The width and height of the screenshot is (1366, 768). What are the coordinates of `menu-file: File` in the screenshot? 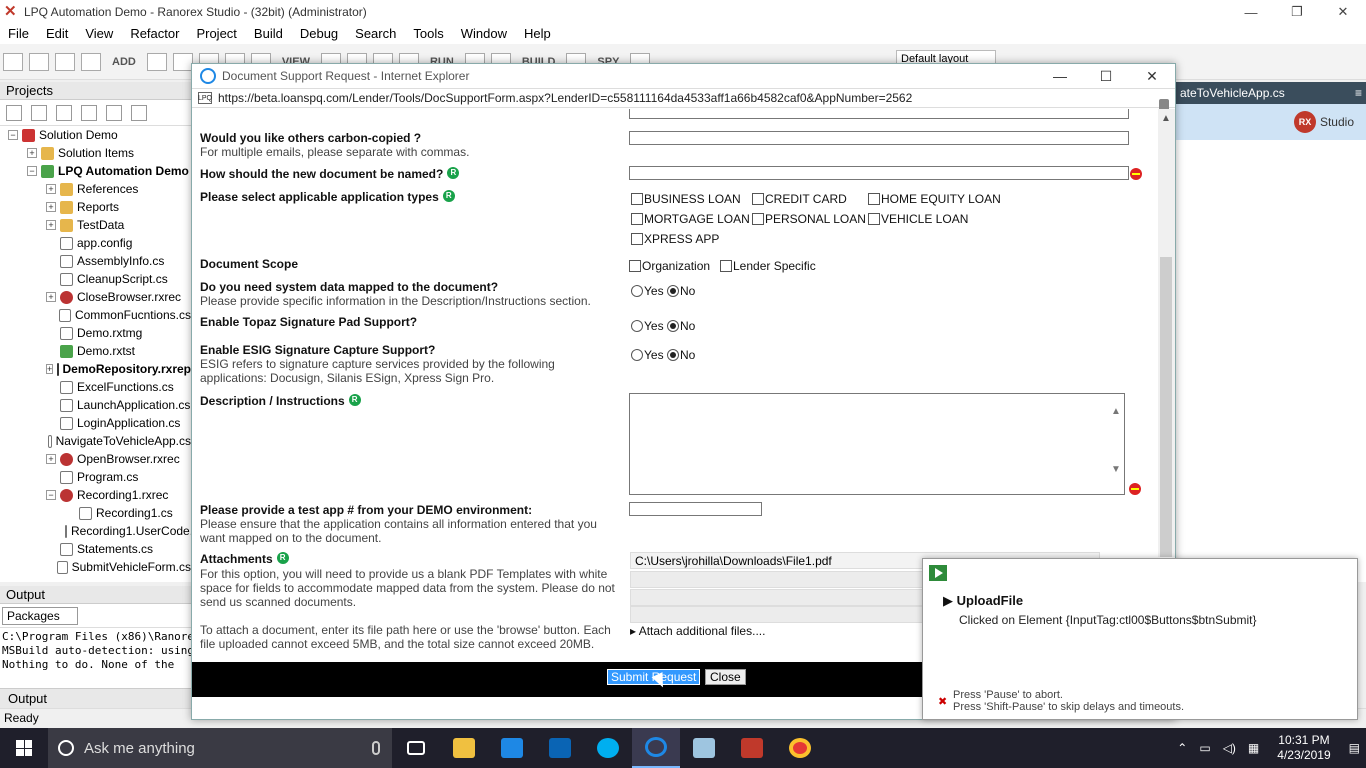 It's located at (19, 34).